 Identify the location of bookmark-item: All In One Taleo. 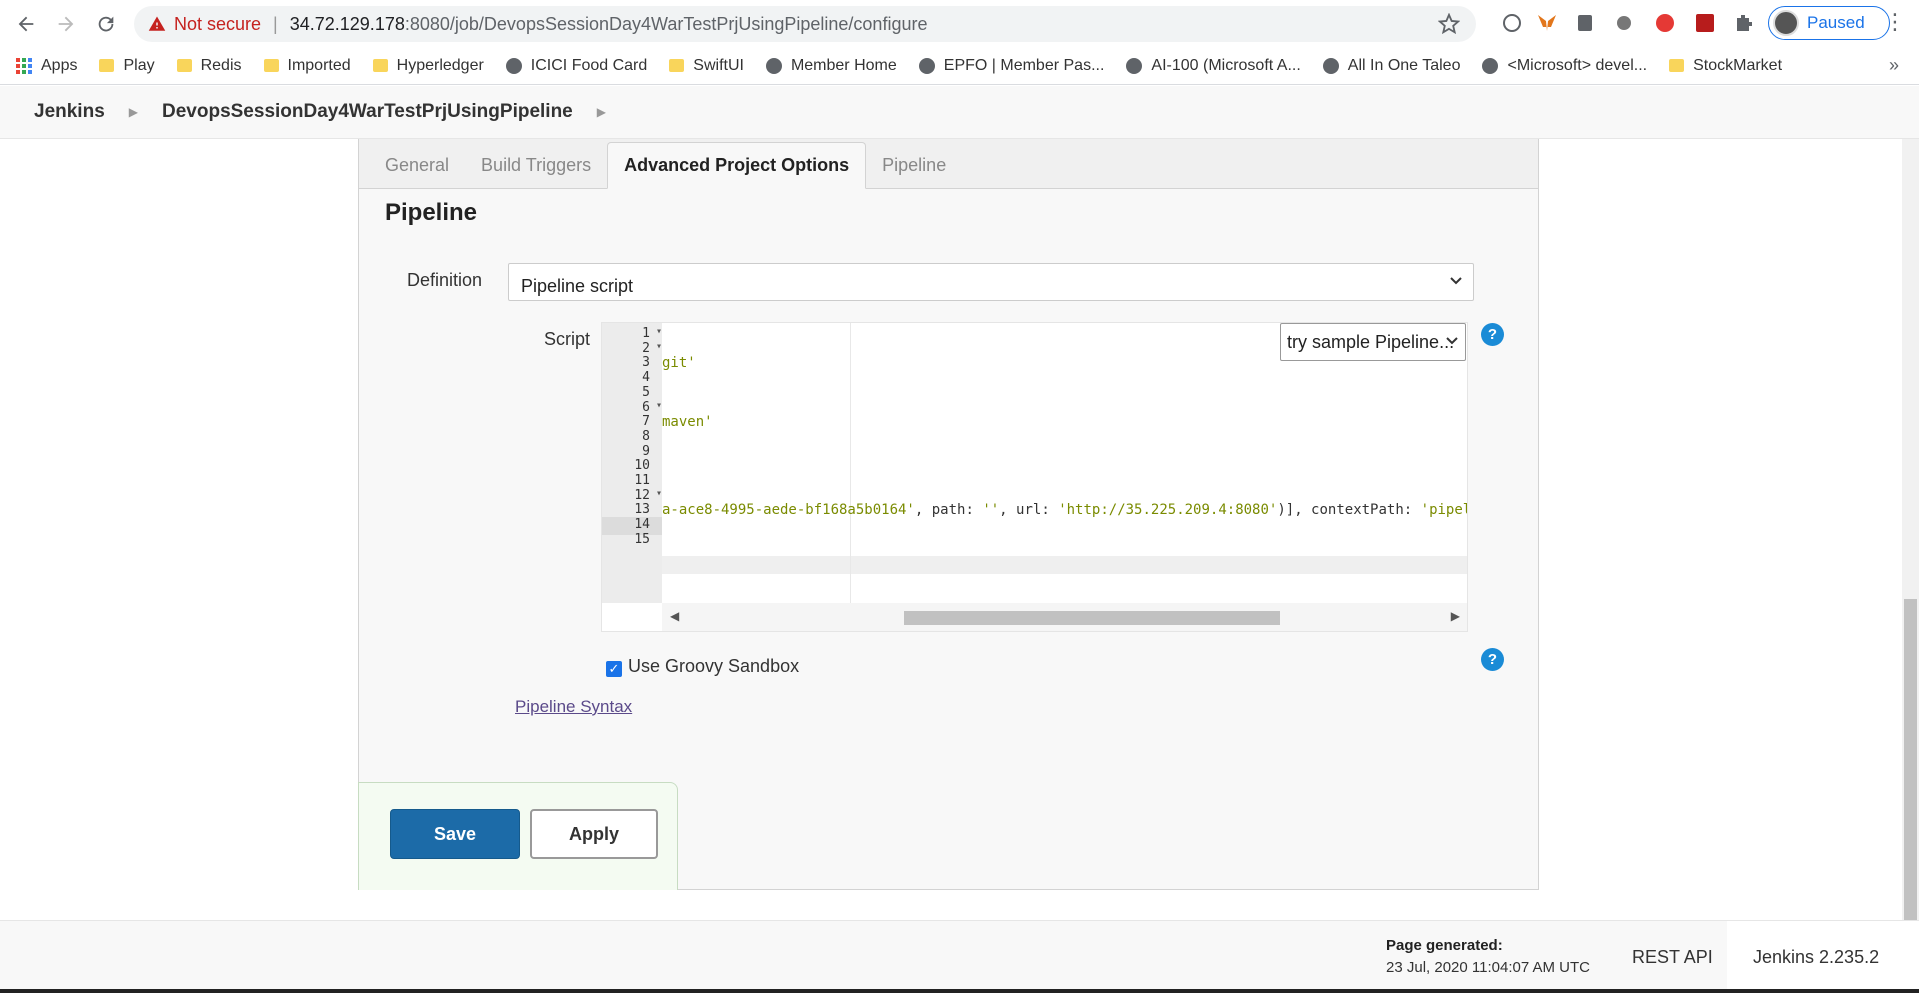
(1391, 65).